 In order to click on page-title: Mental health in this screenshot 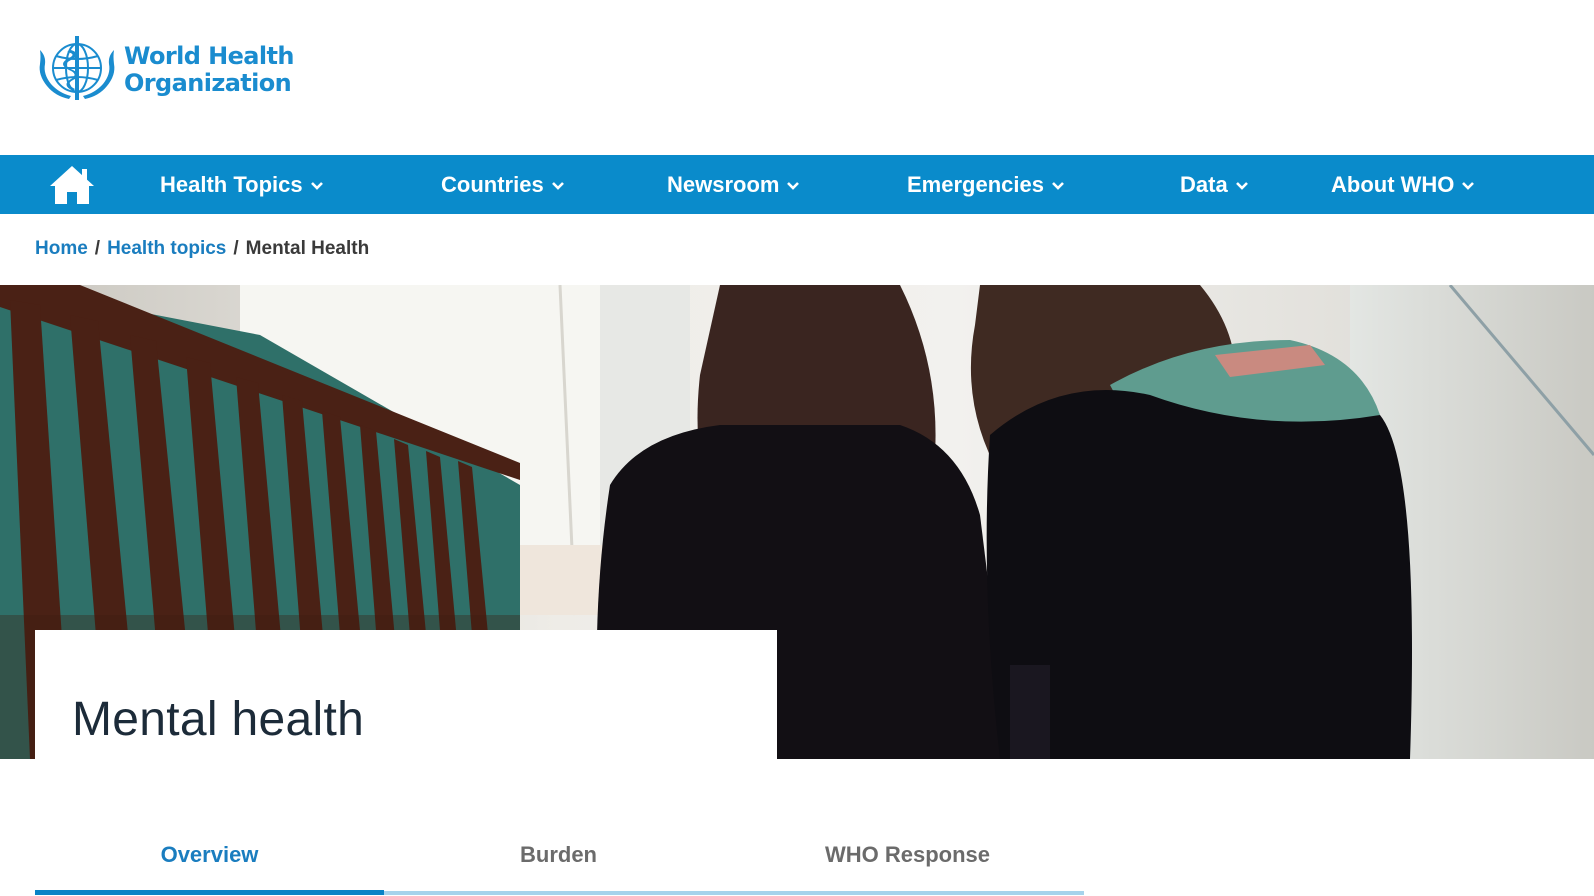, I will do `click(218, 719)`.